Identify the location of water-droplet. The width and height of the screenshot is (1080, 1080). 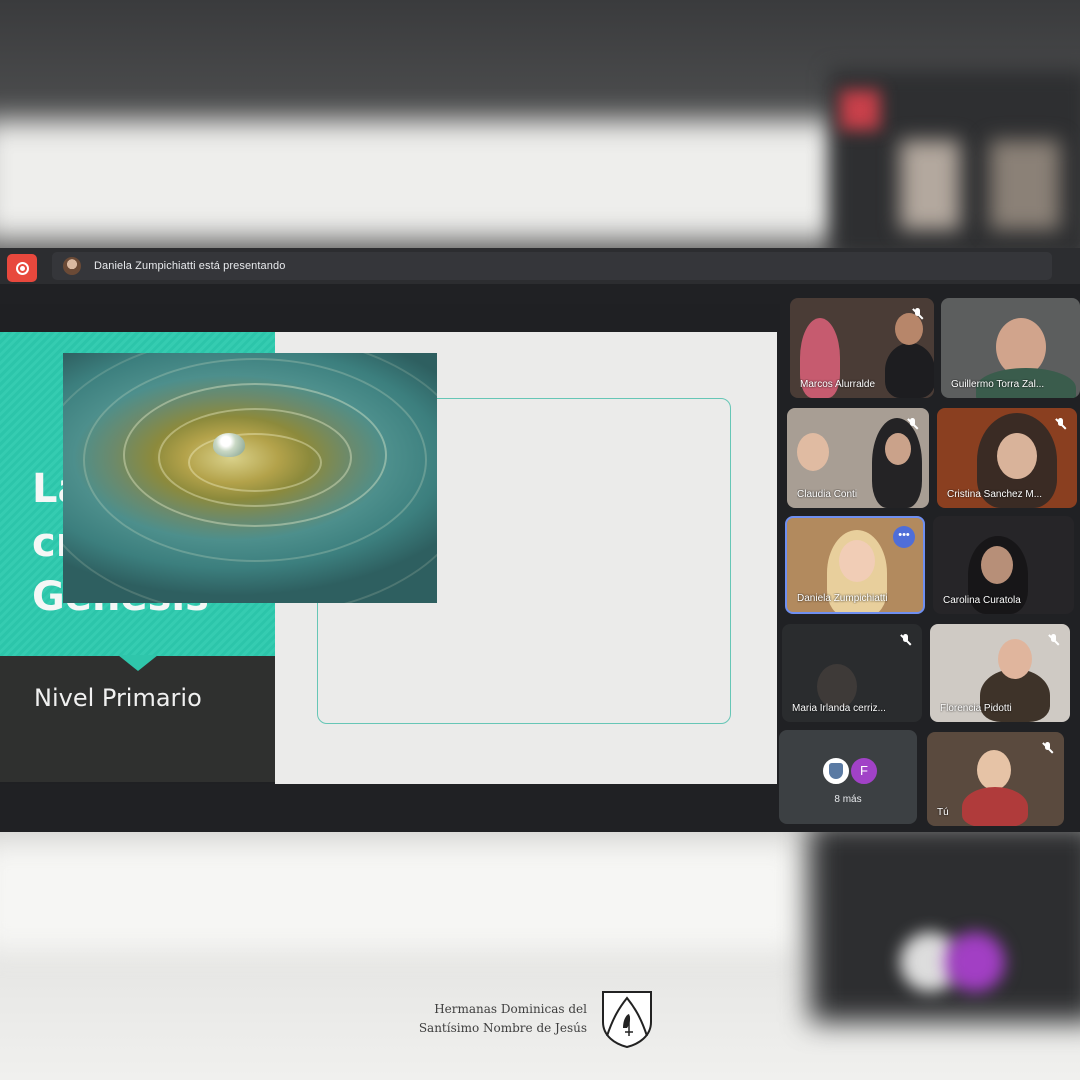
(229, 445).